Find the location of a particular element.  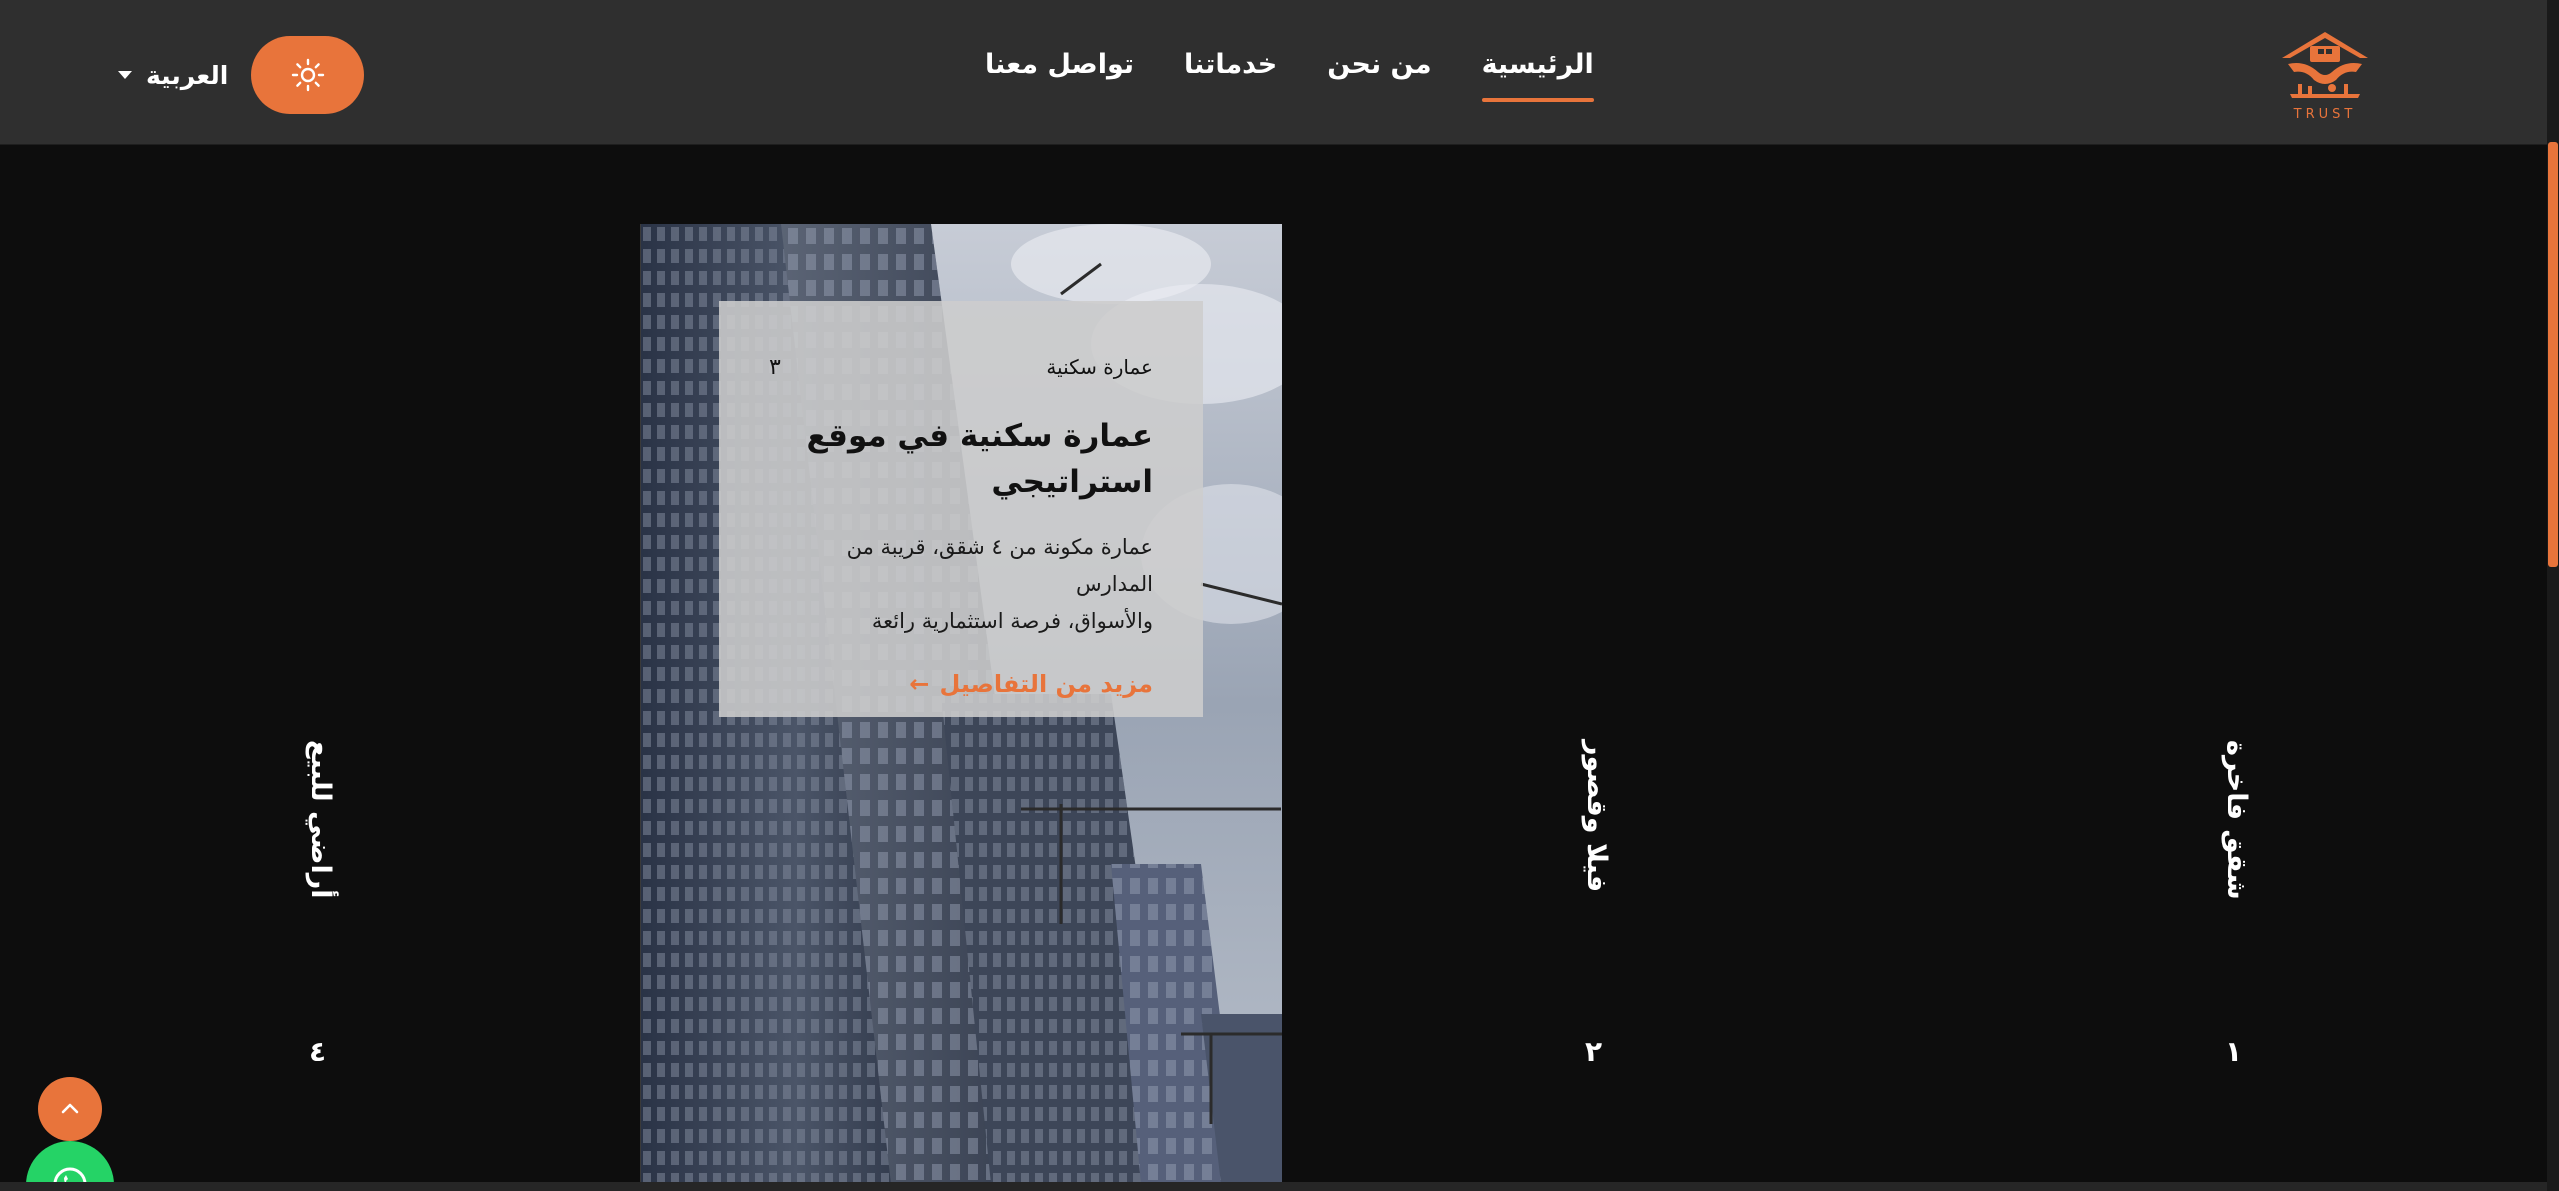

slider-item-label: شقق فاخرة is located at coordinates (2236, 820).